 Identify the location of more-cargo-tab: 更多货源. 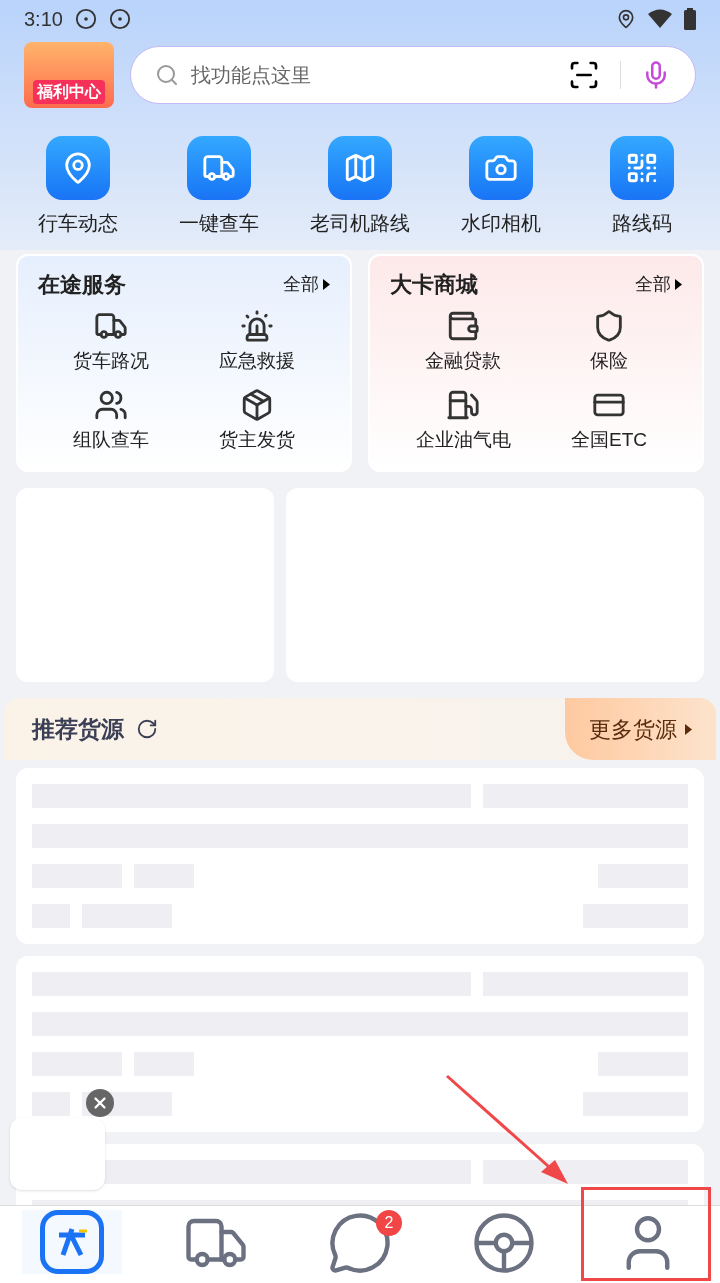
(640, 729).